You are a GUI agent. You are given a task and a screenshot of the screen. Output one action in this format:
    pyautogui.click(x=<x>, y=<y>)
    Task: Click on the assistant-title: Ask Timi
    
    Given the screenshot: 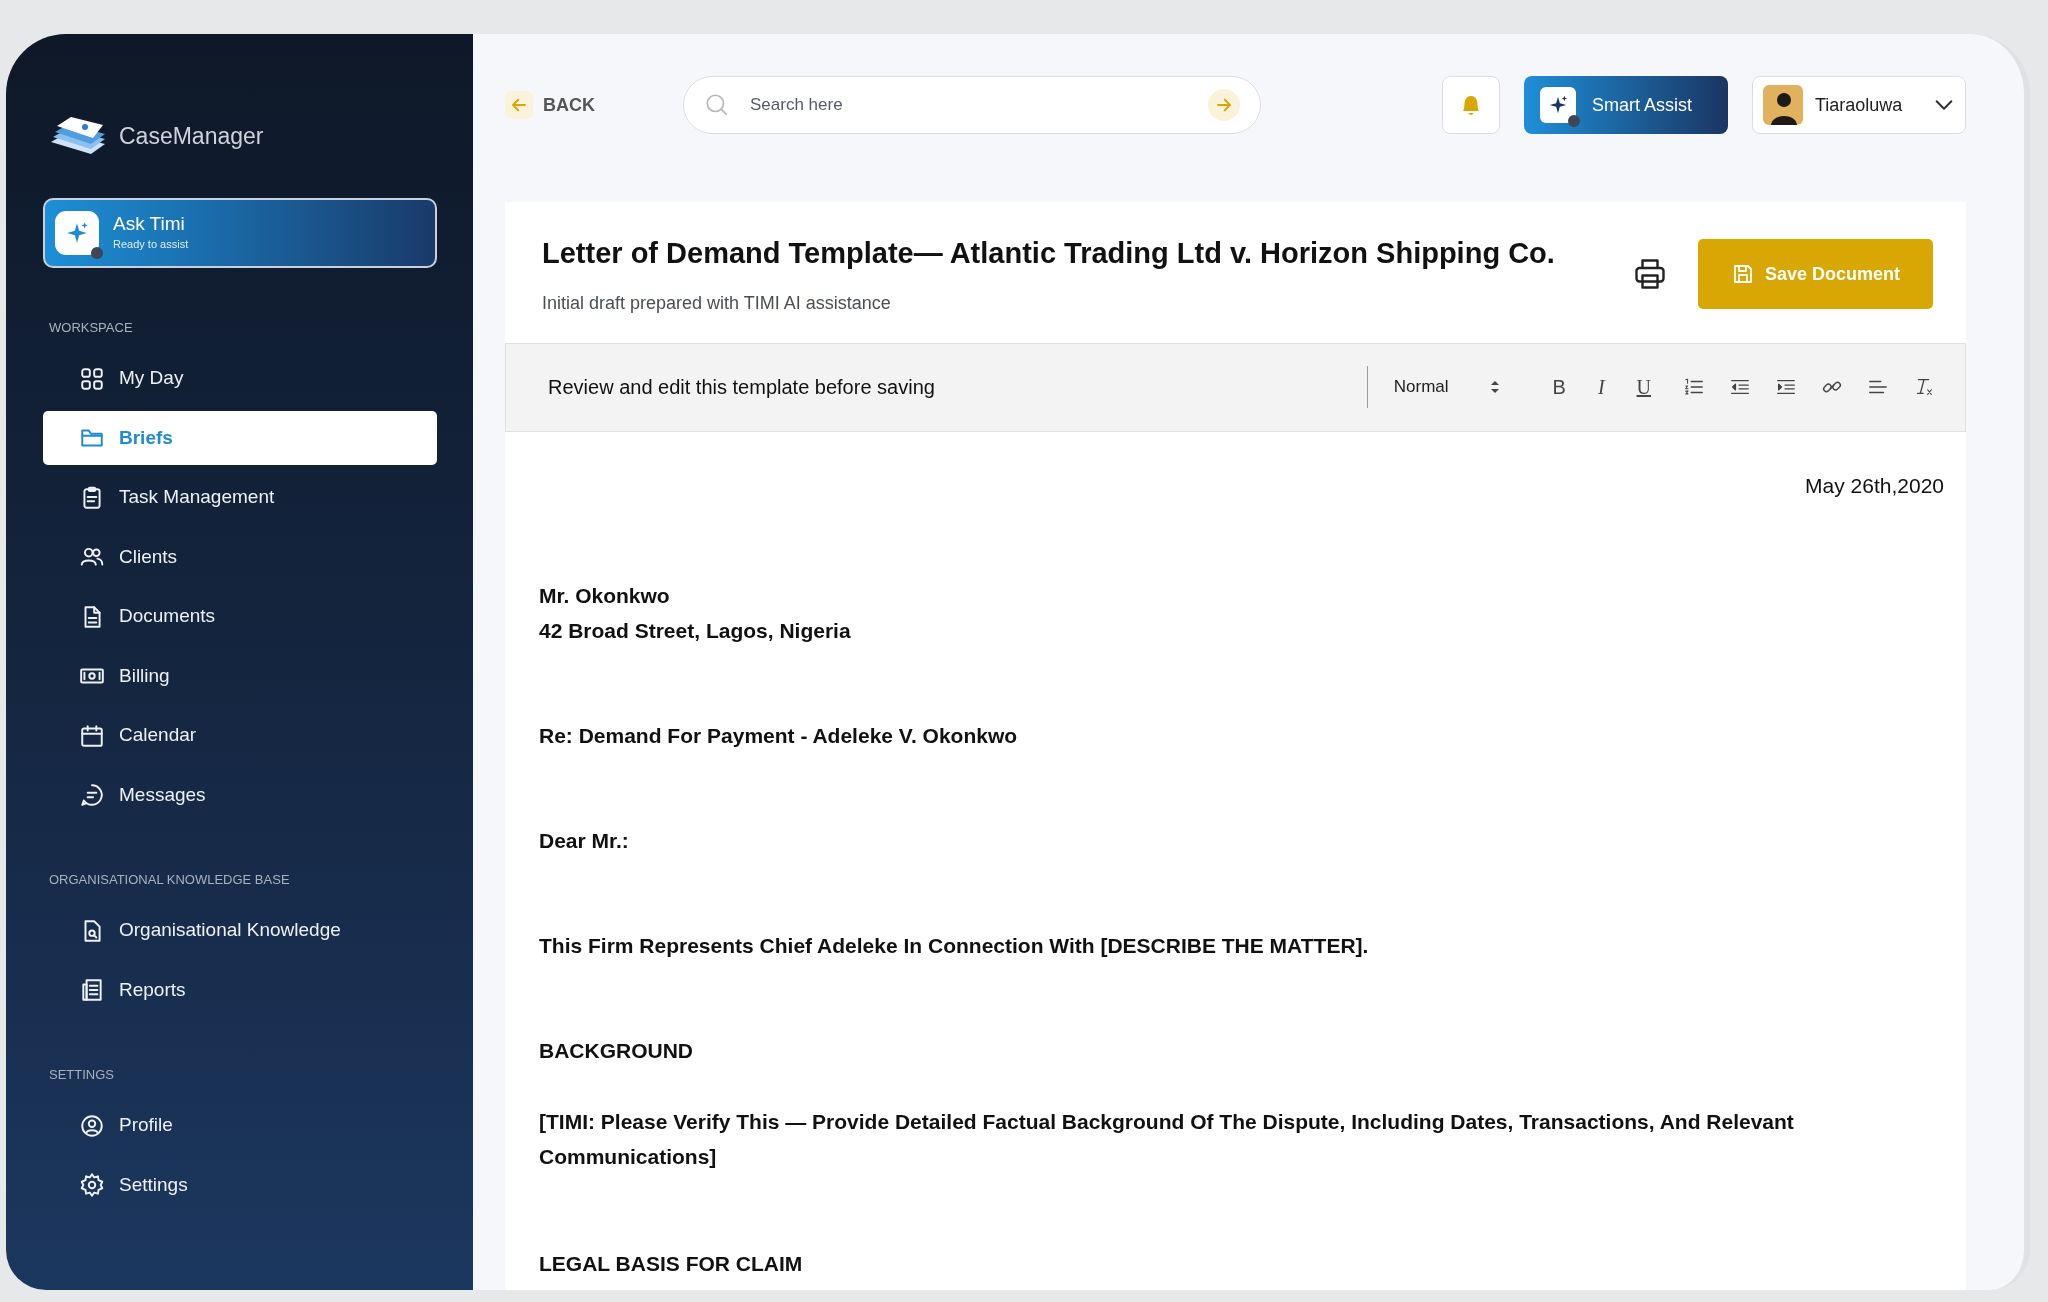 What is the action you would take?
    pyautogui.click(x=149, y=225)
    